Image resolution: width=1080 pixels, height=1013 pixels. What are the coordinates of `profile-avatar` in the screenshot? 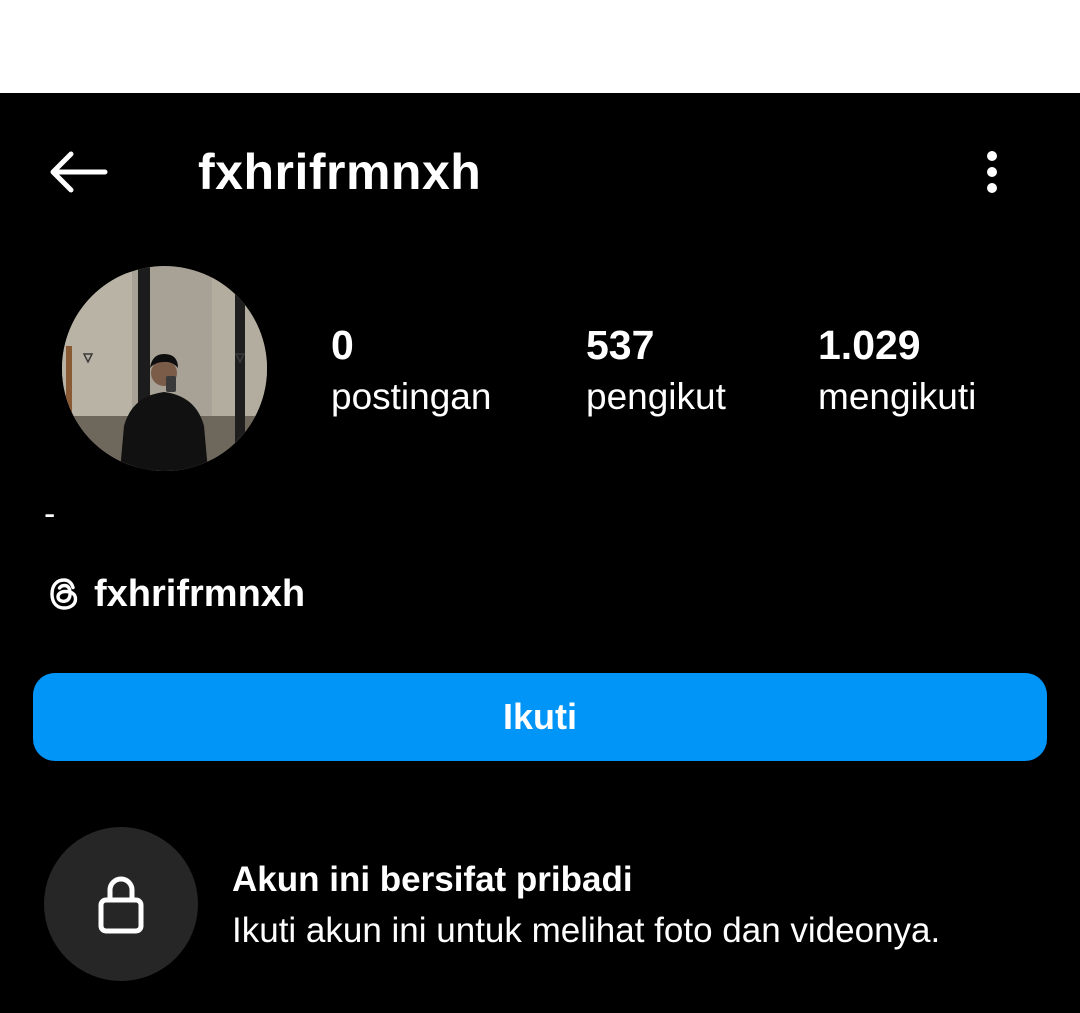 It's located at (164, 368).